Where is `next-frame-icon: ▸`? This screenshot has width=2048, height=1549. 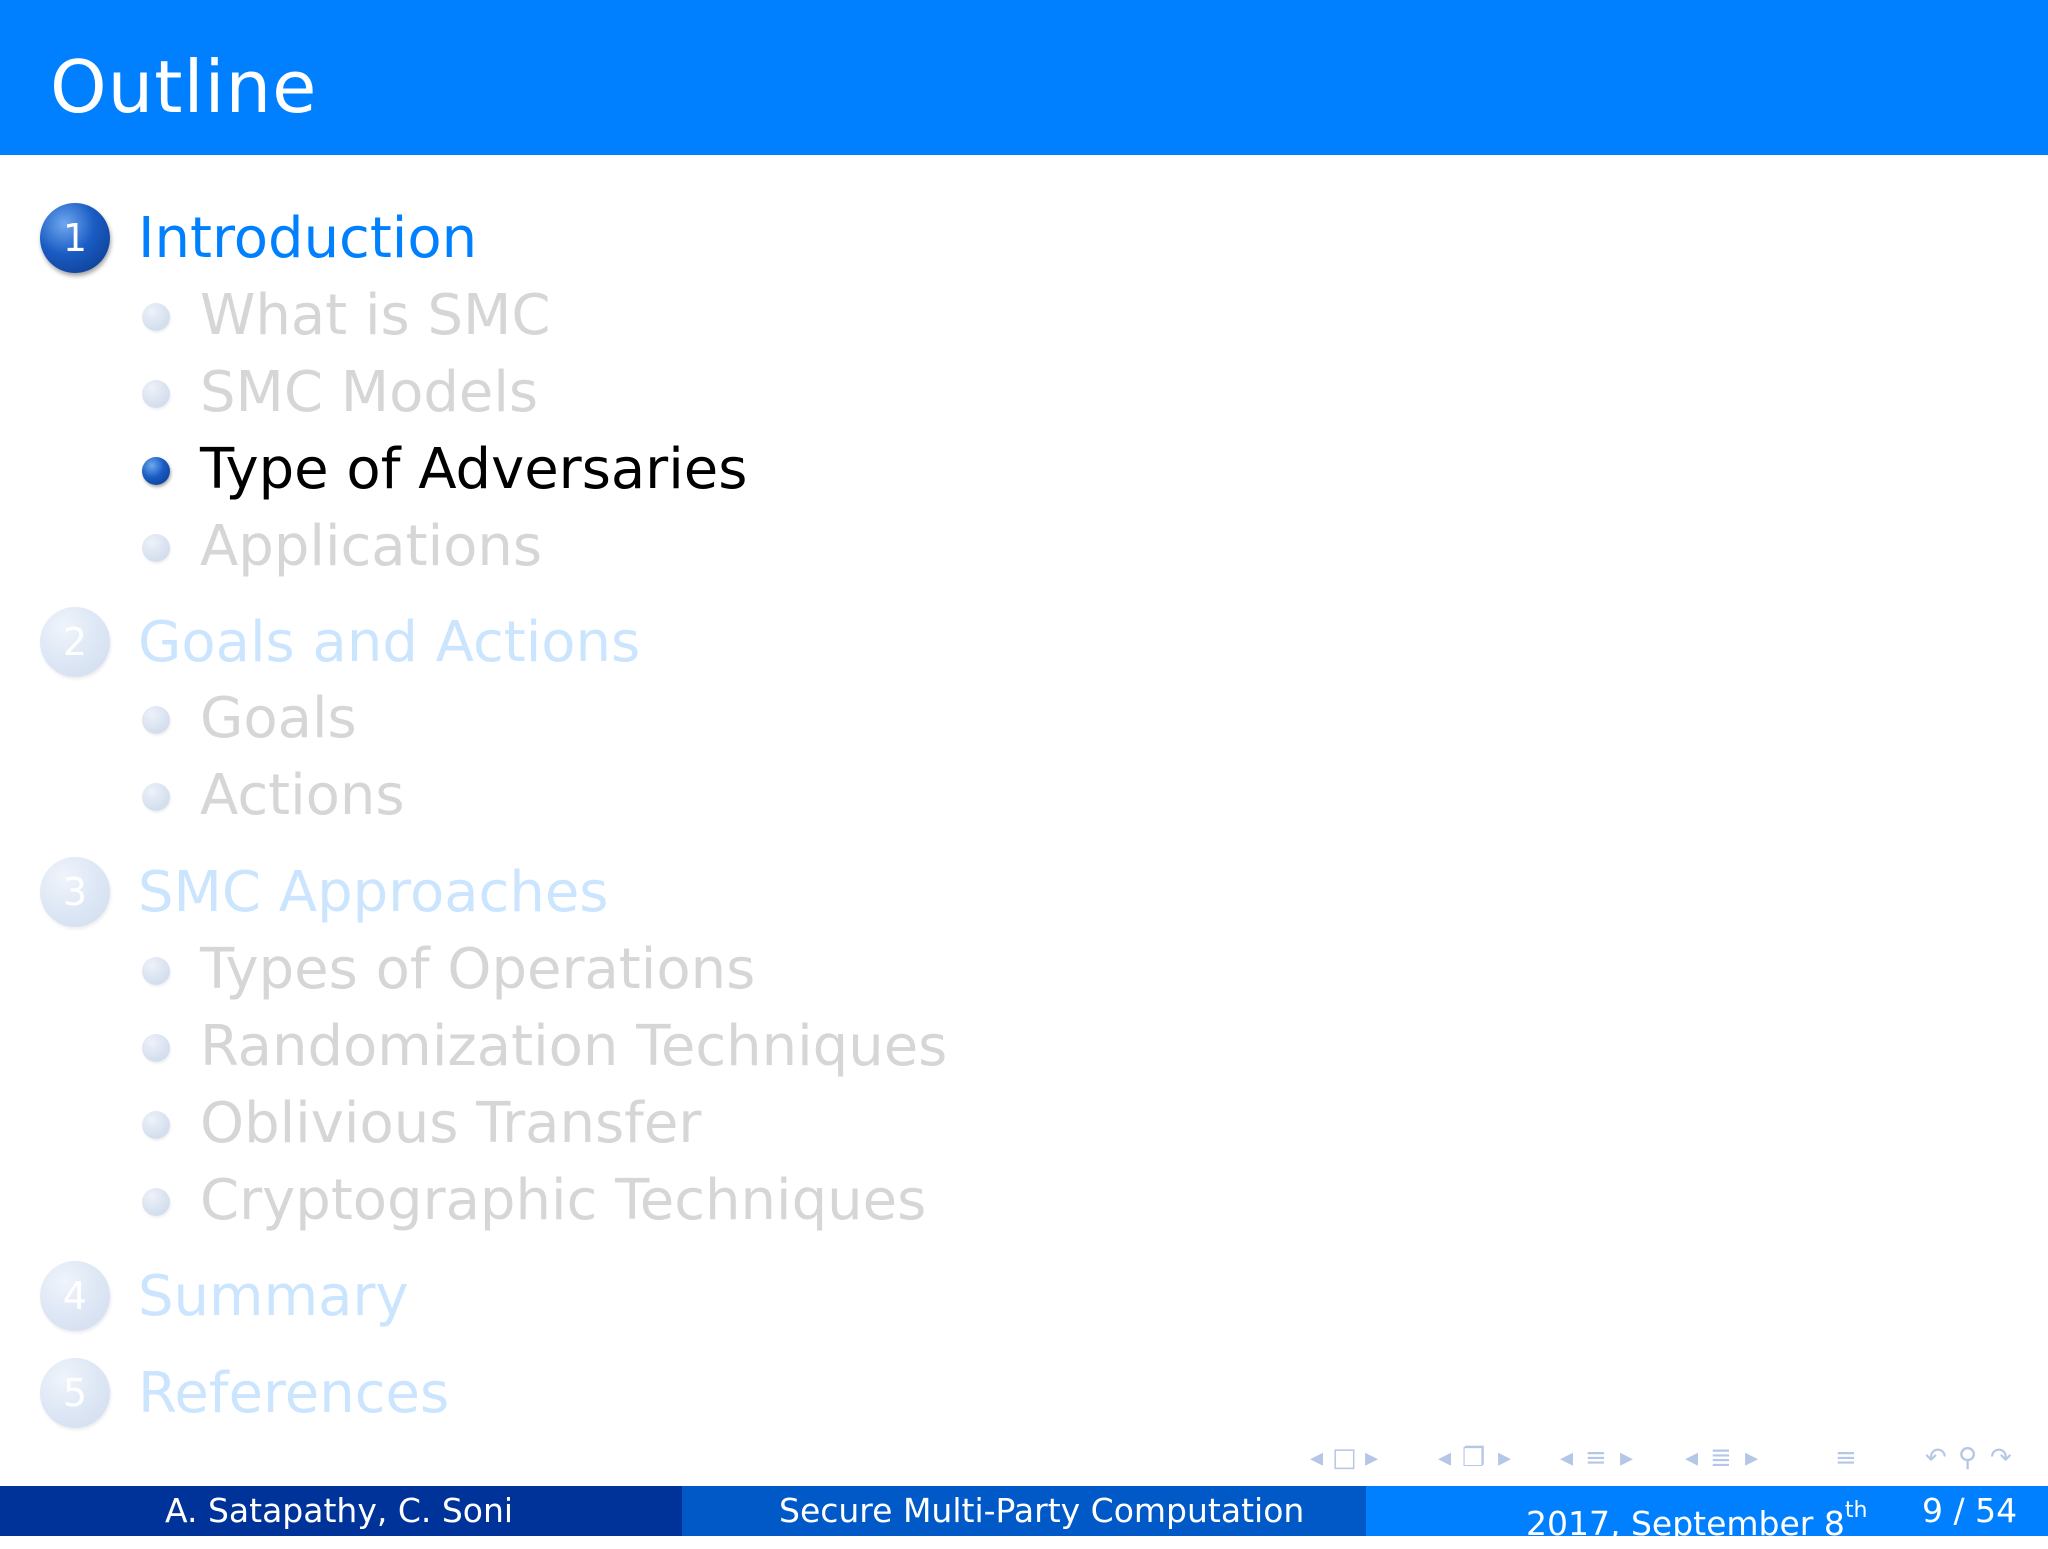 next-frame-icon: ▸ is located at coordinates (1371, 1458).